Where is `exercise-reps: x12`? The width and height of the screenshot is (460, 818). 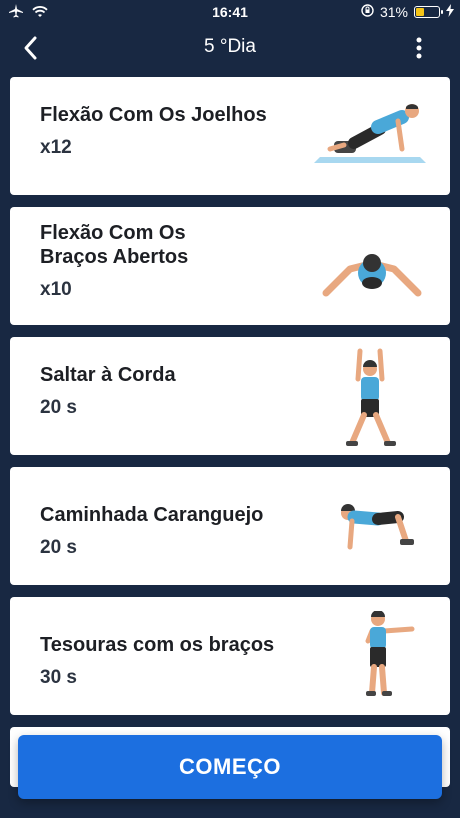
exercise-reps: x12 is located at coordinates (56, 147).